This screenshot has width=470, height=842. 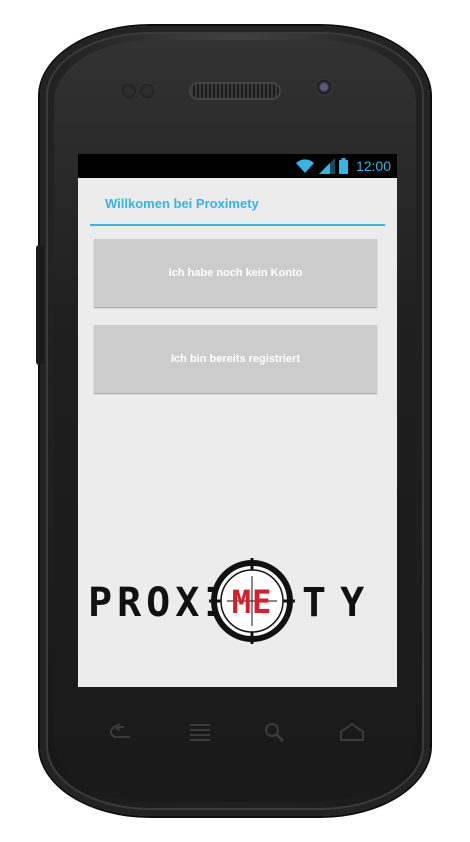 I want to click on battery-icon, so click(x=343, y=166).